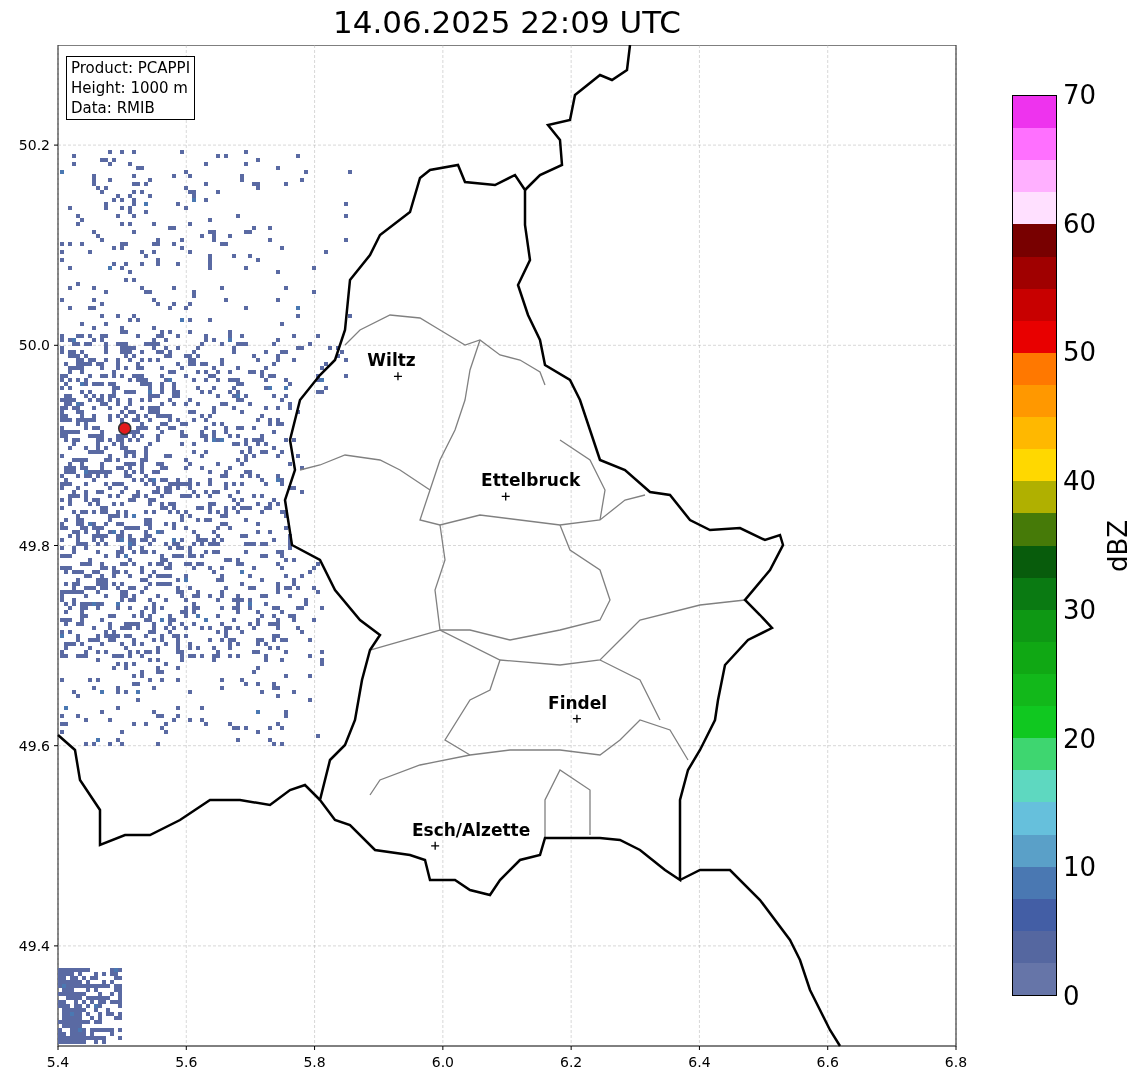 This screenshot has width=1145, height=1084. What do you see at coordinates (1080, 609) in the screenshot?
I see `colorbar-tick-label: 30` at bounding box center [1080, 609].